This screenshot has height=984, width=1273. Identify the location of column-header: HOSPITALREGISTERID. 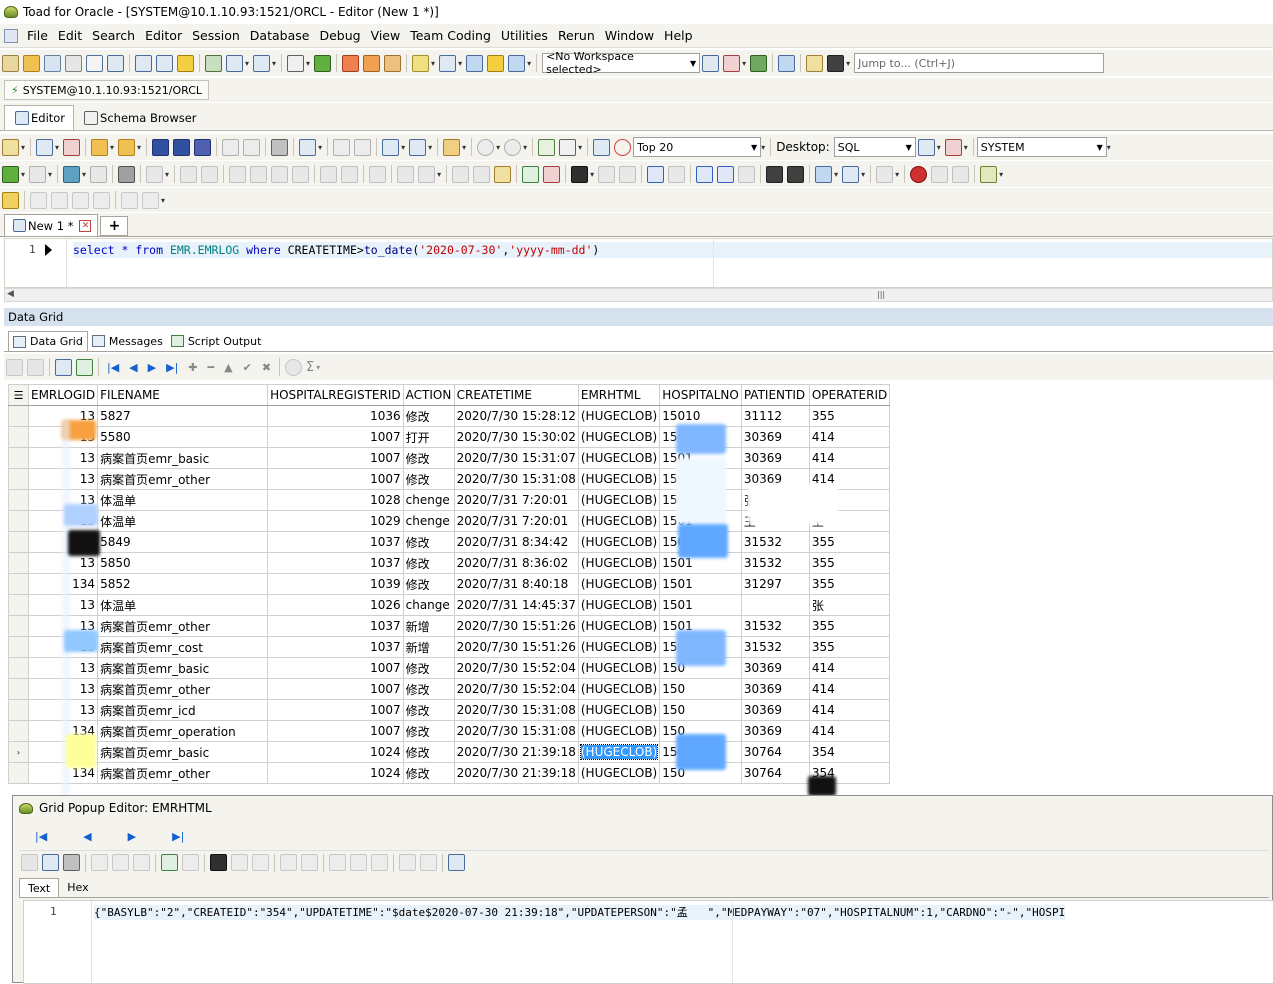
(335, 395).